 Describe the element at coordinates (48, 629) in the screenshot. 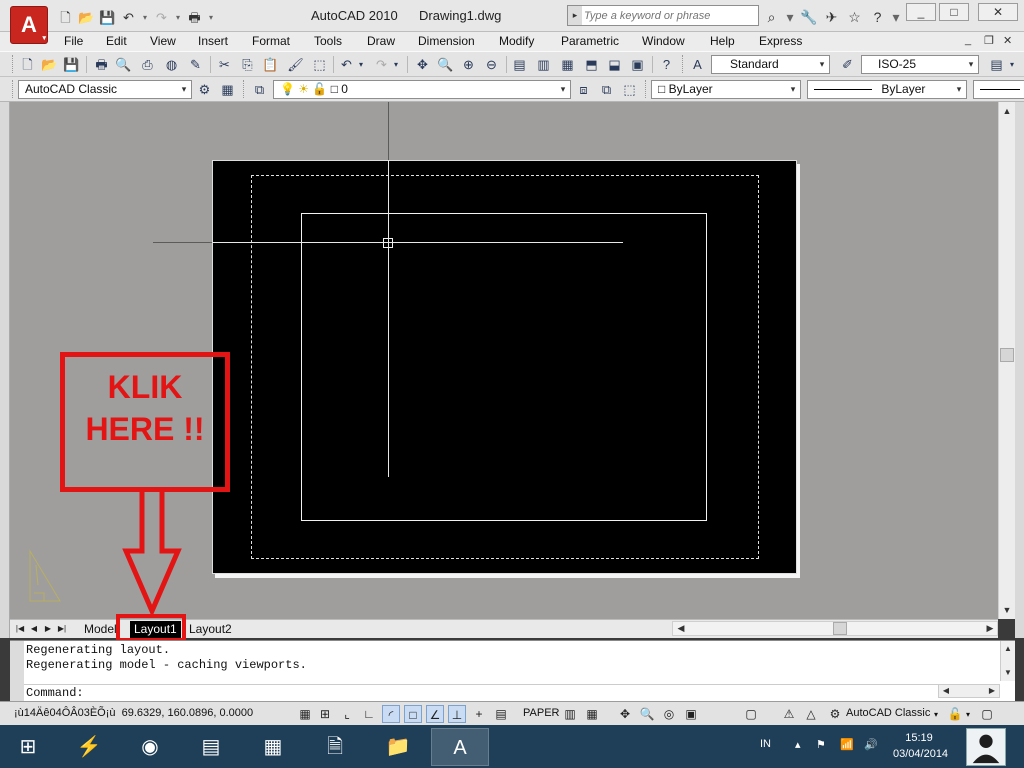

I see `next-tab-icon: ▶` at that location.